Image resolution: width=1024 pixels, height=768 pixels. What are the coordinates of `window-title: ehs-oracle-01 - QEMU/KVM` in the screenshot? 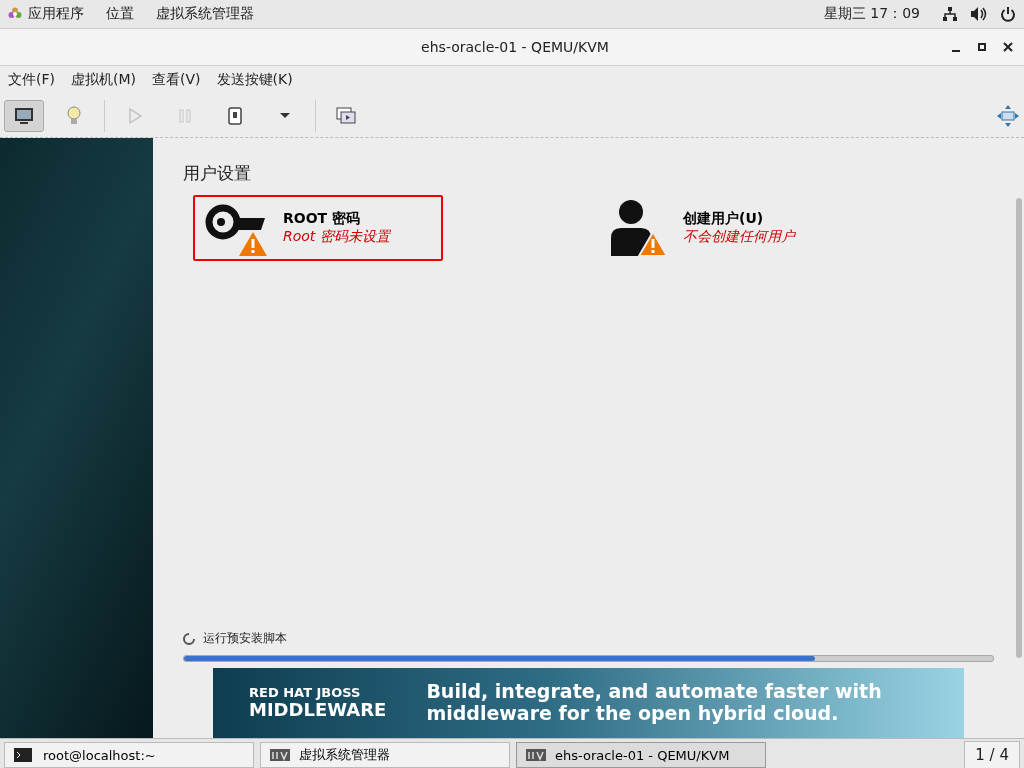 It's located at (515, 47).